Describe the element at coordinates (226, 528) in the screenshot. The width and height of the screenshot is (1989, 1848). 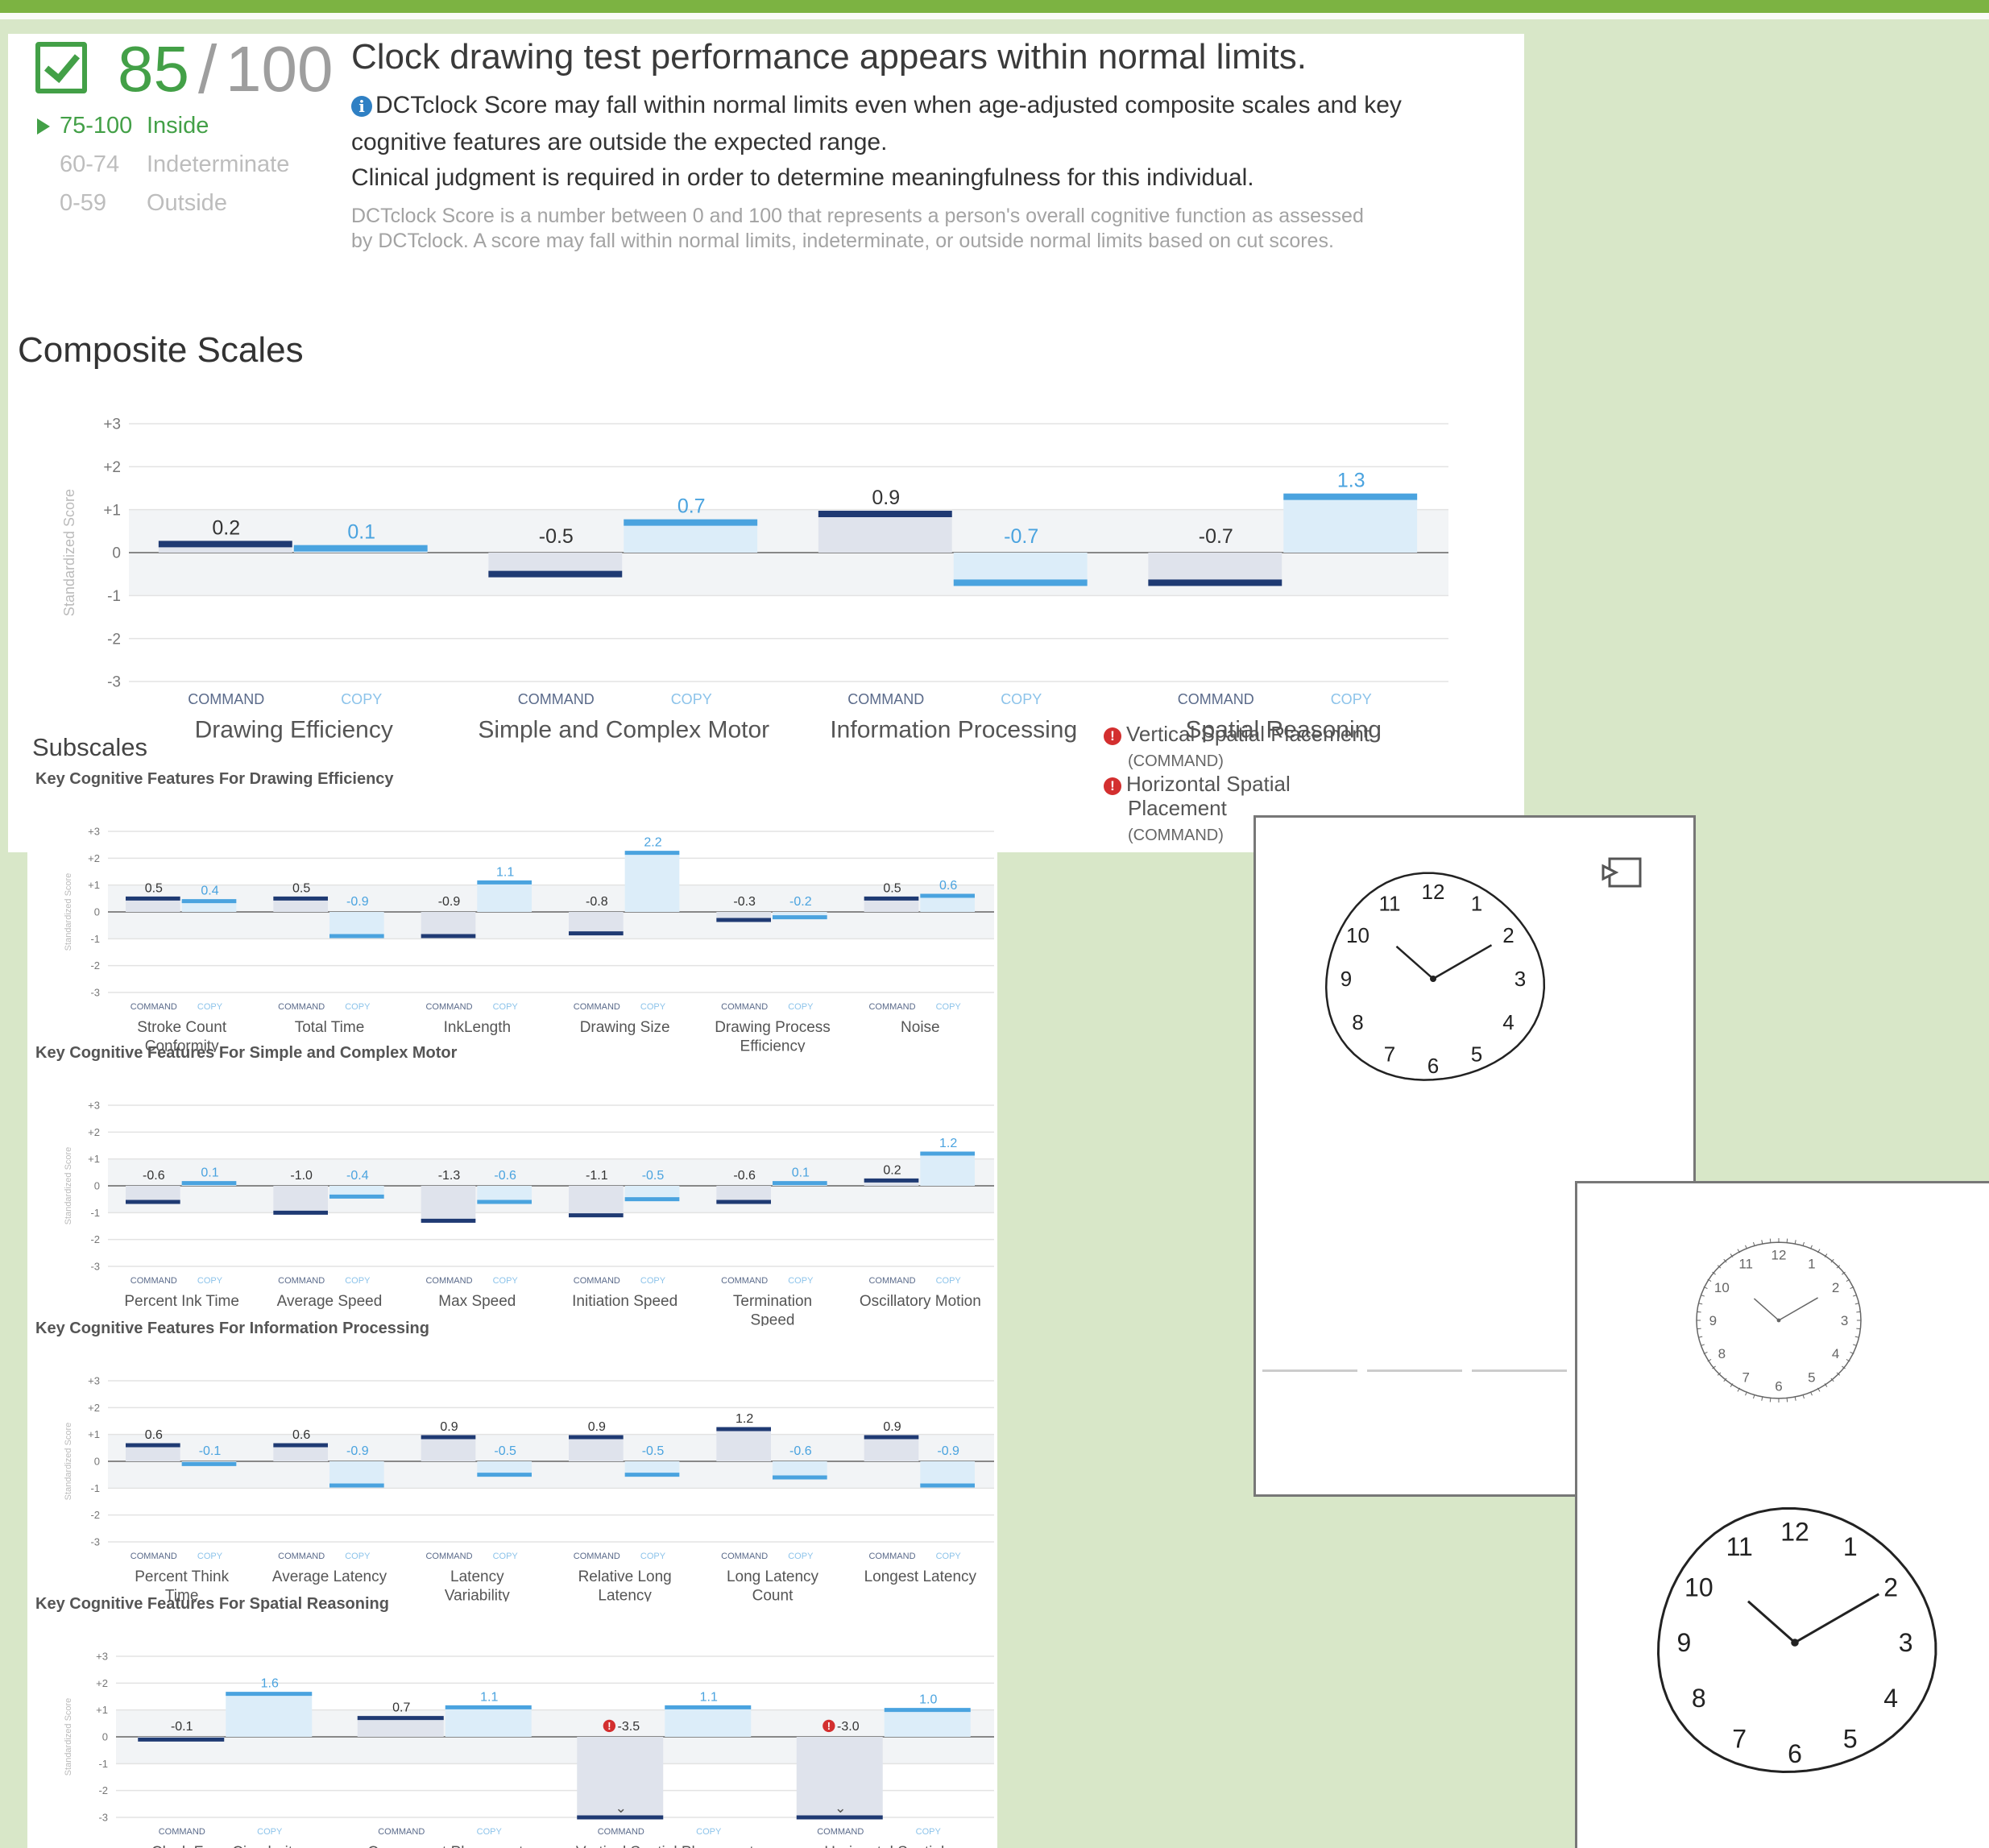
I see `command-value-label: 0.2` at that location.